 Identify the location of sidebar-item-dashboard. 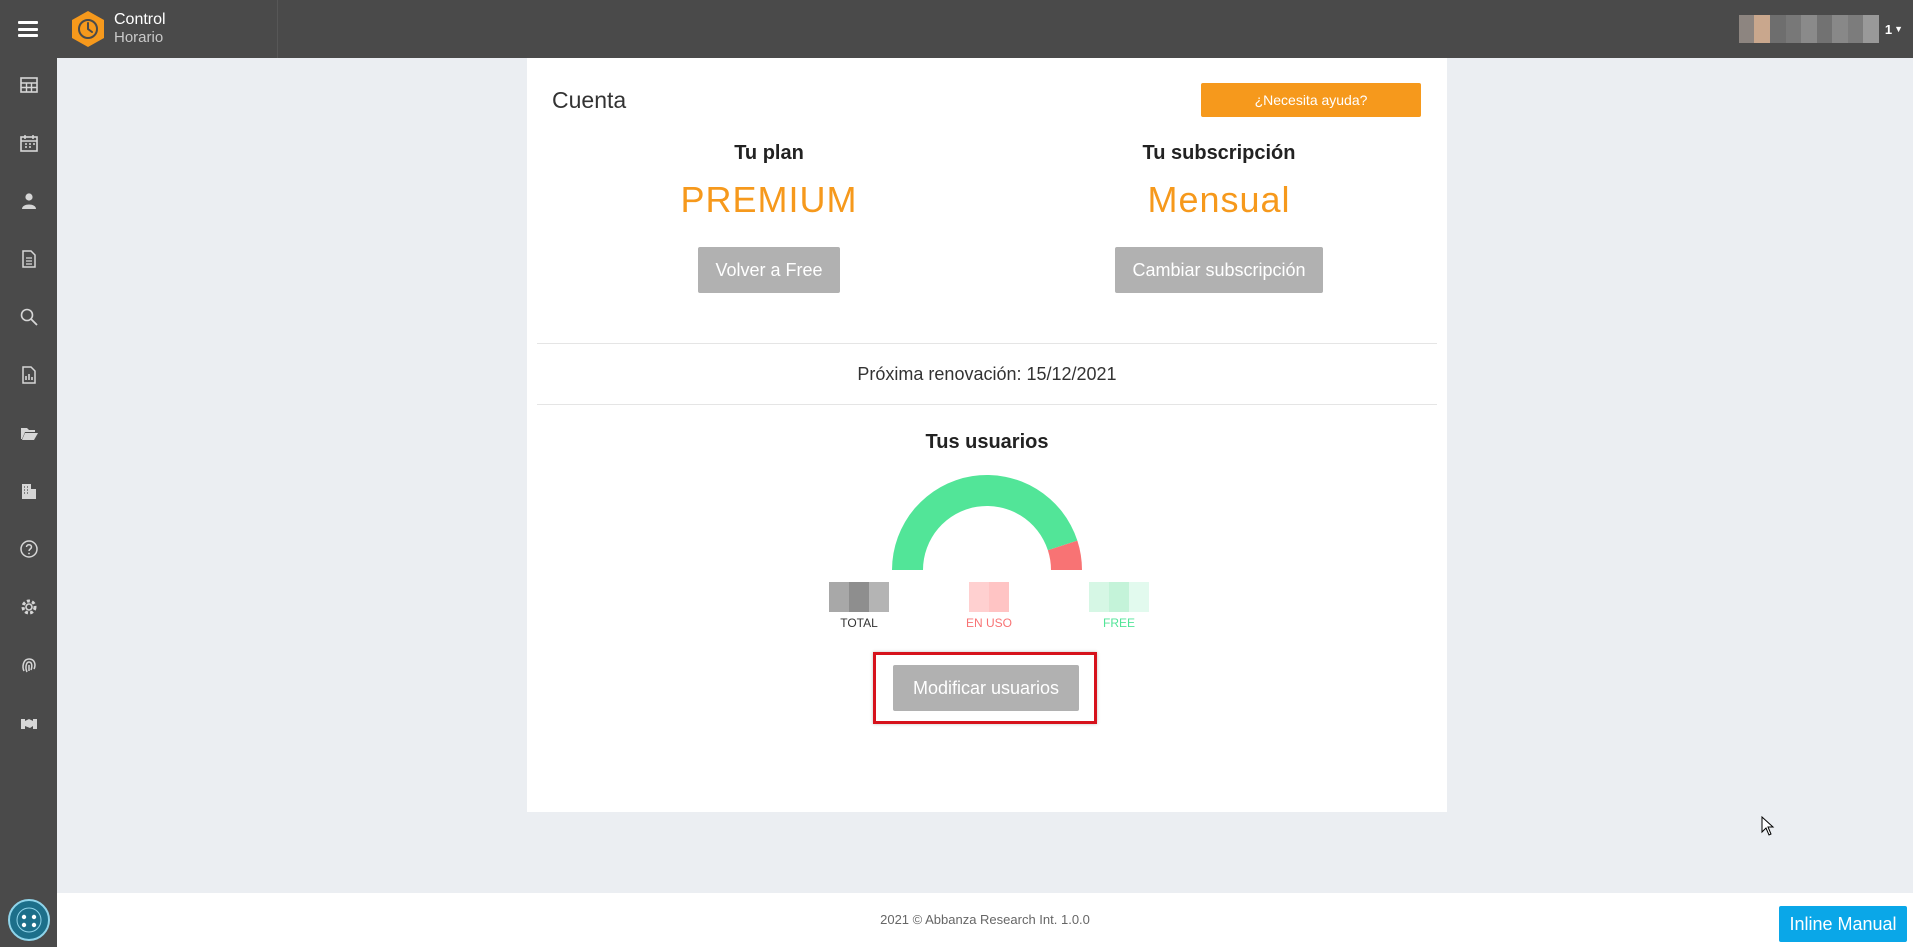
(28, 85).